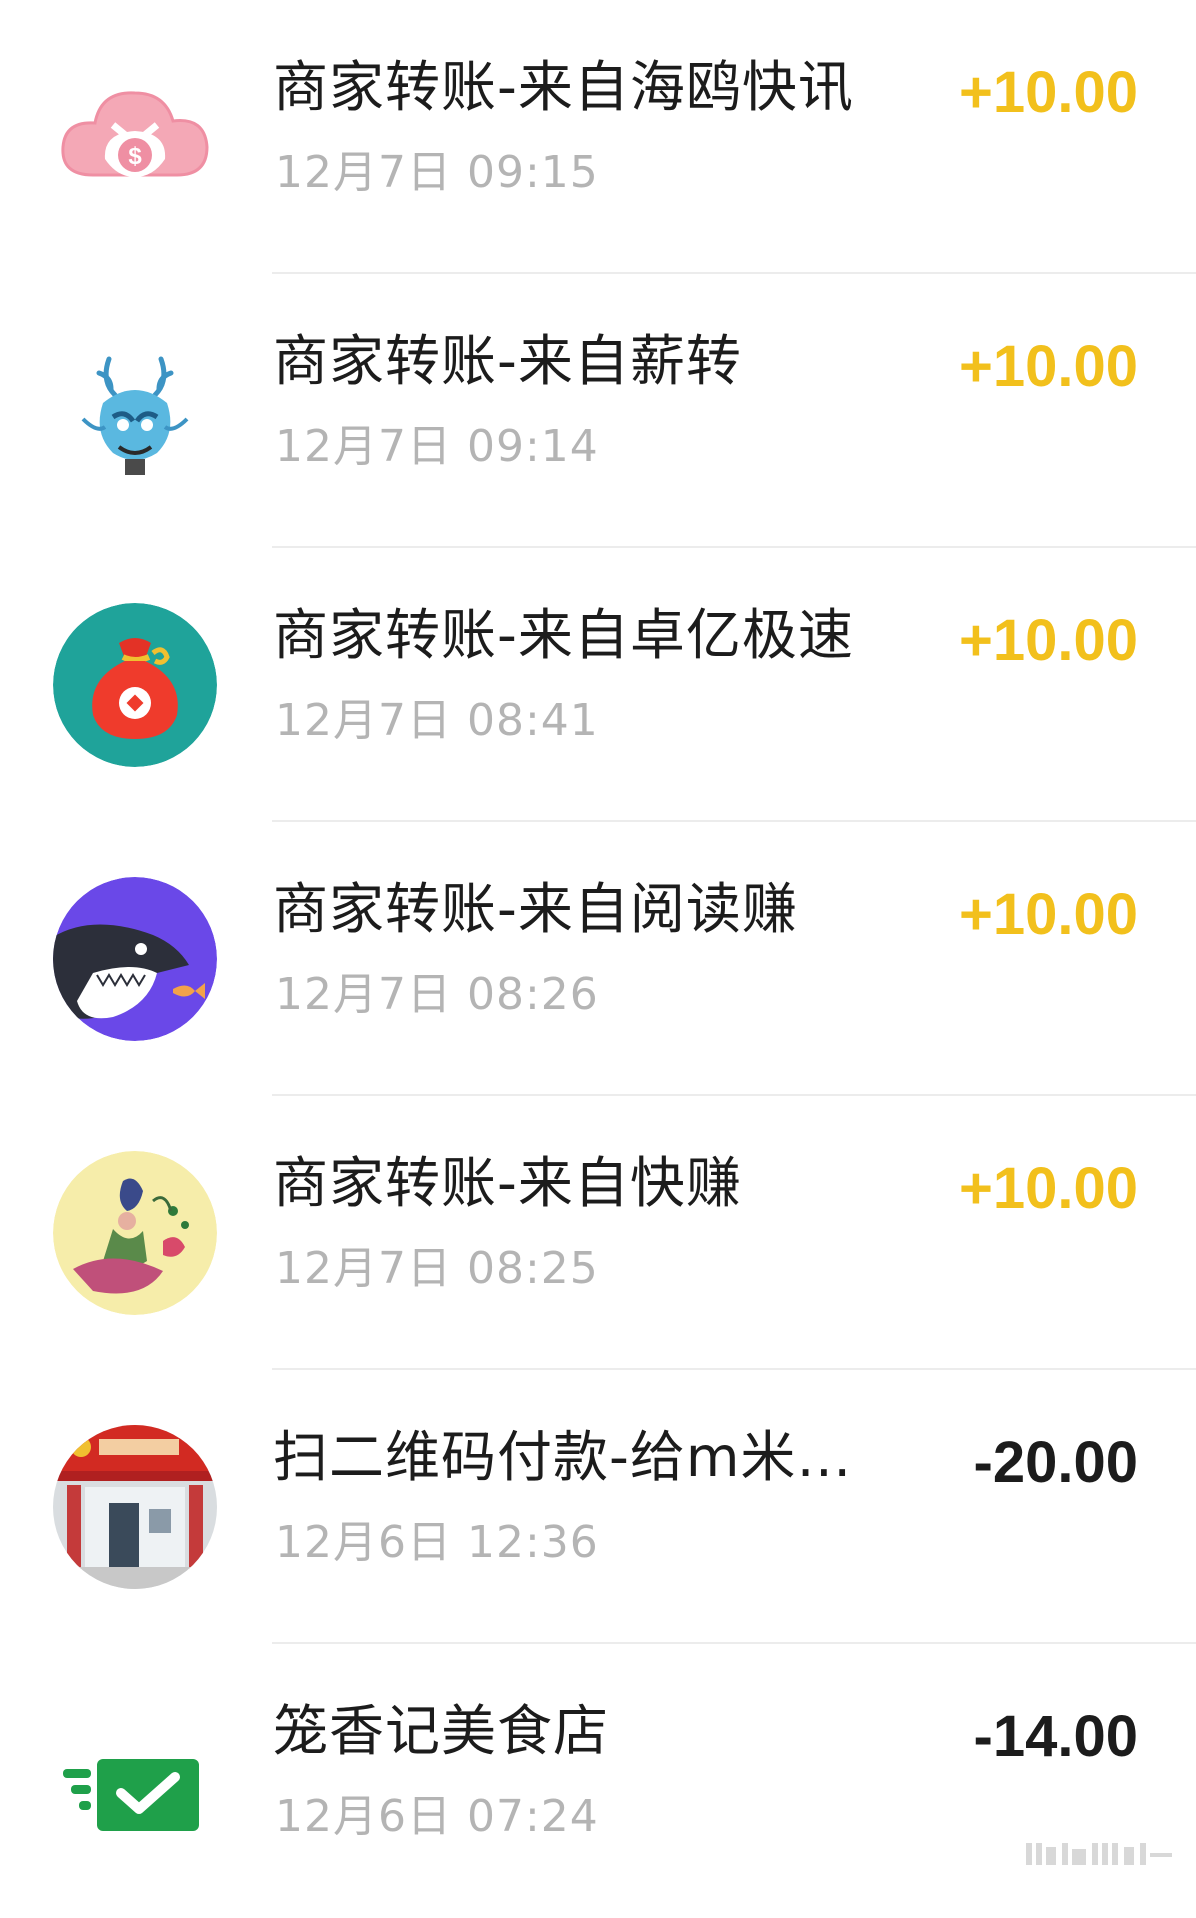 The height and width of the screenshot is (1918, 1196). I want to click on payment-check-icon, so click(135, 1781).